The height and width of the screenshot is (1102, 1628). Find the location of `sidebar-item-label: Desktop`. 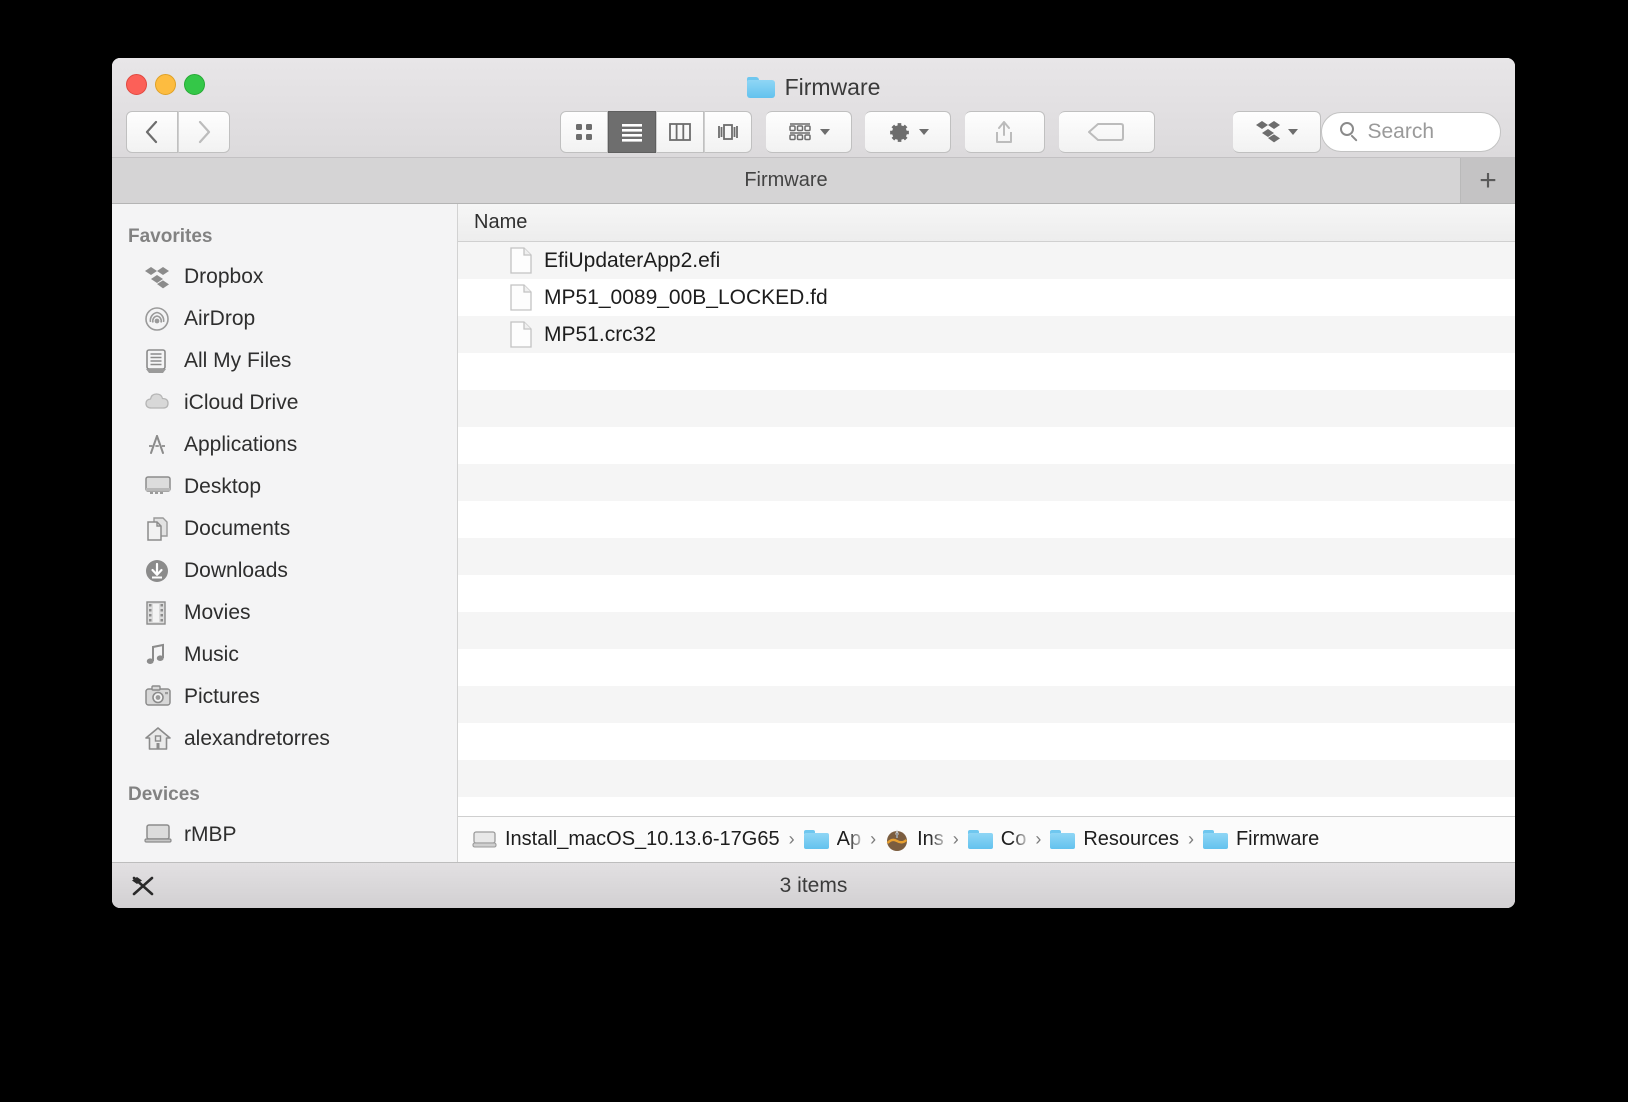

sidebar-item-label: Desktop is located at coordinates (223, 486).